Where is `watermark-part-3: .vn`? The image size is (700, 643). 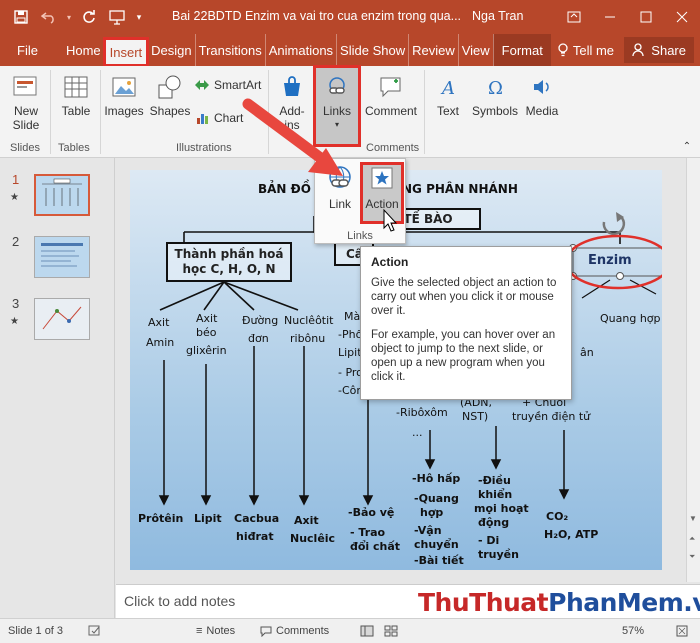 watermark-part-3: .vn is located at coordinates (691, 602).